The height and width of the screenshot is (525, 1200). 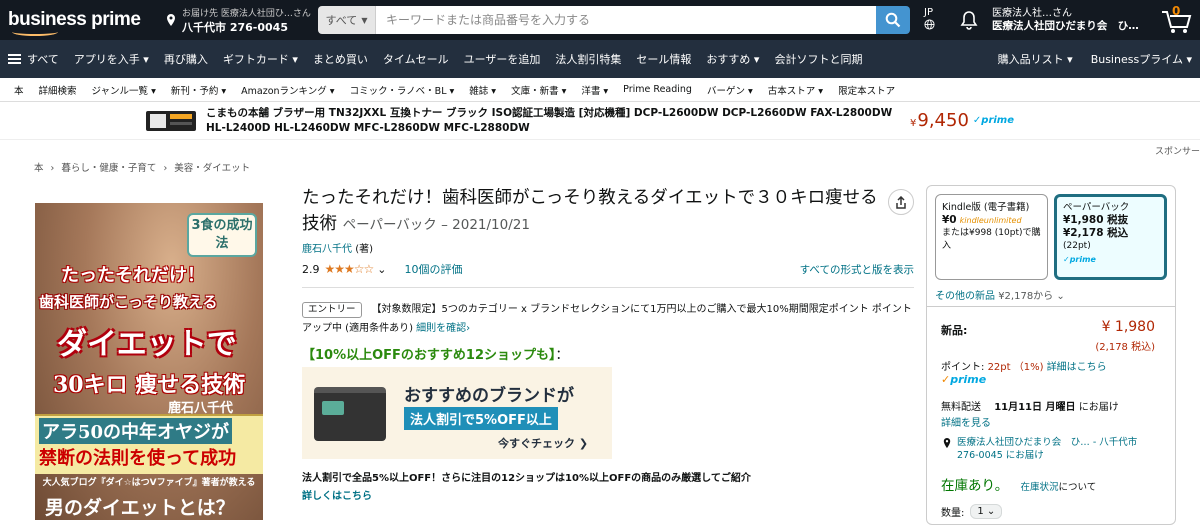 What do you see at coordinates (108, 168) in the screenshot?
I see `breadcrumb-lifestyle: 暮らし・健康・子育て` at bounding box center [108, 168].